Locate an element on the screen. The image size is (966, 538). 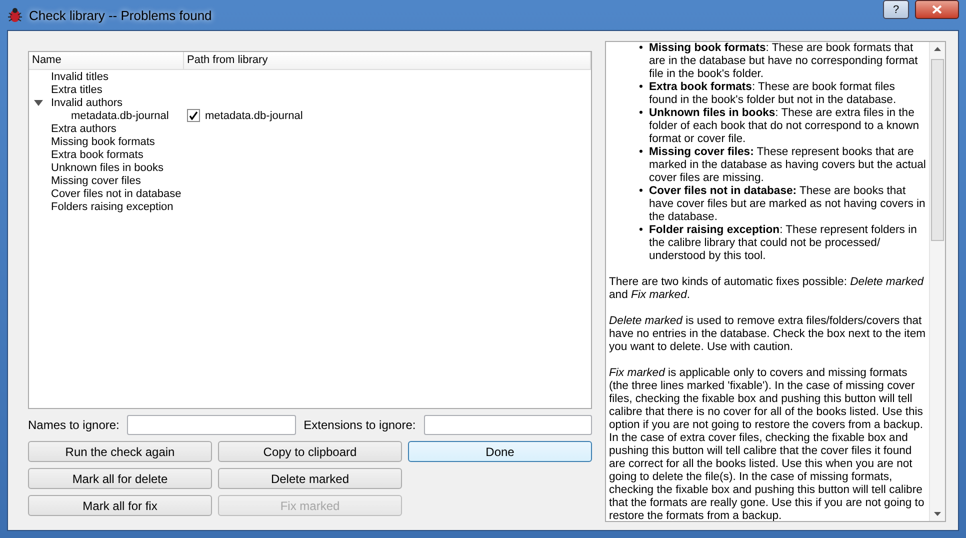
close-button is located at coordinates (937, 9).